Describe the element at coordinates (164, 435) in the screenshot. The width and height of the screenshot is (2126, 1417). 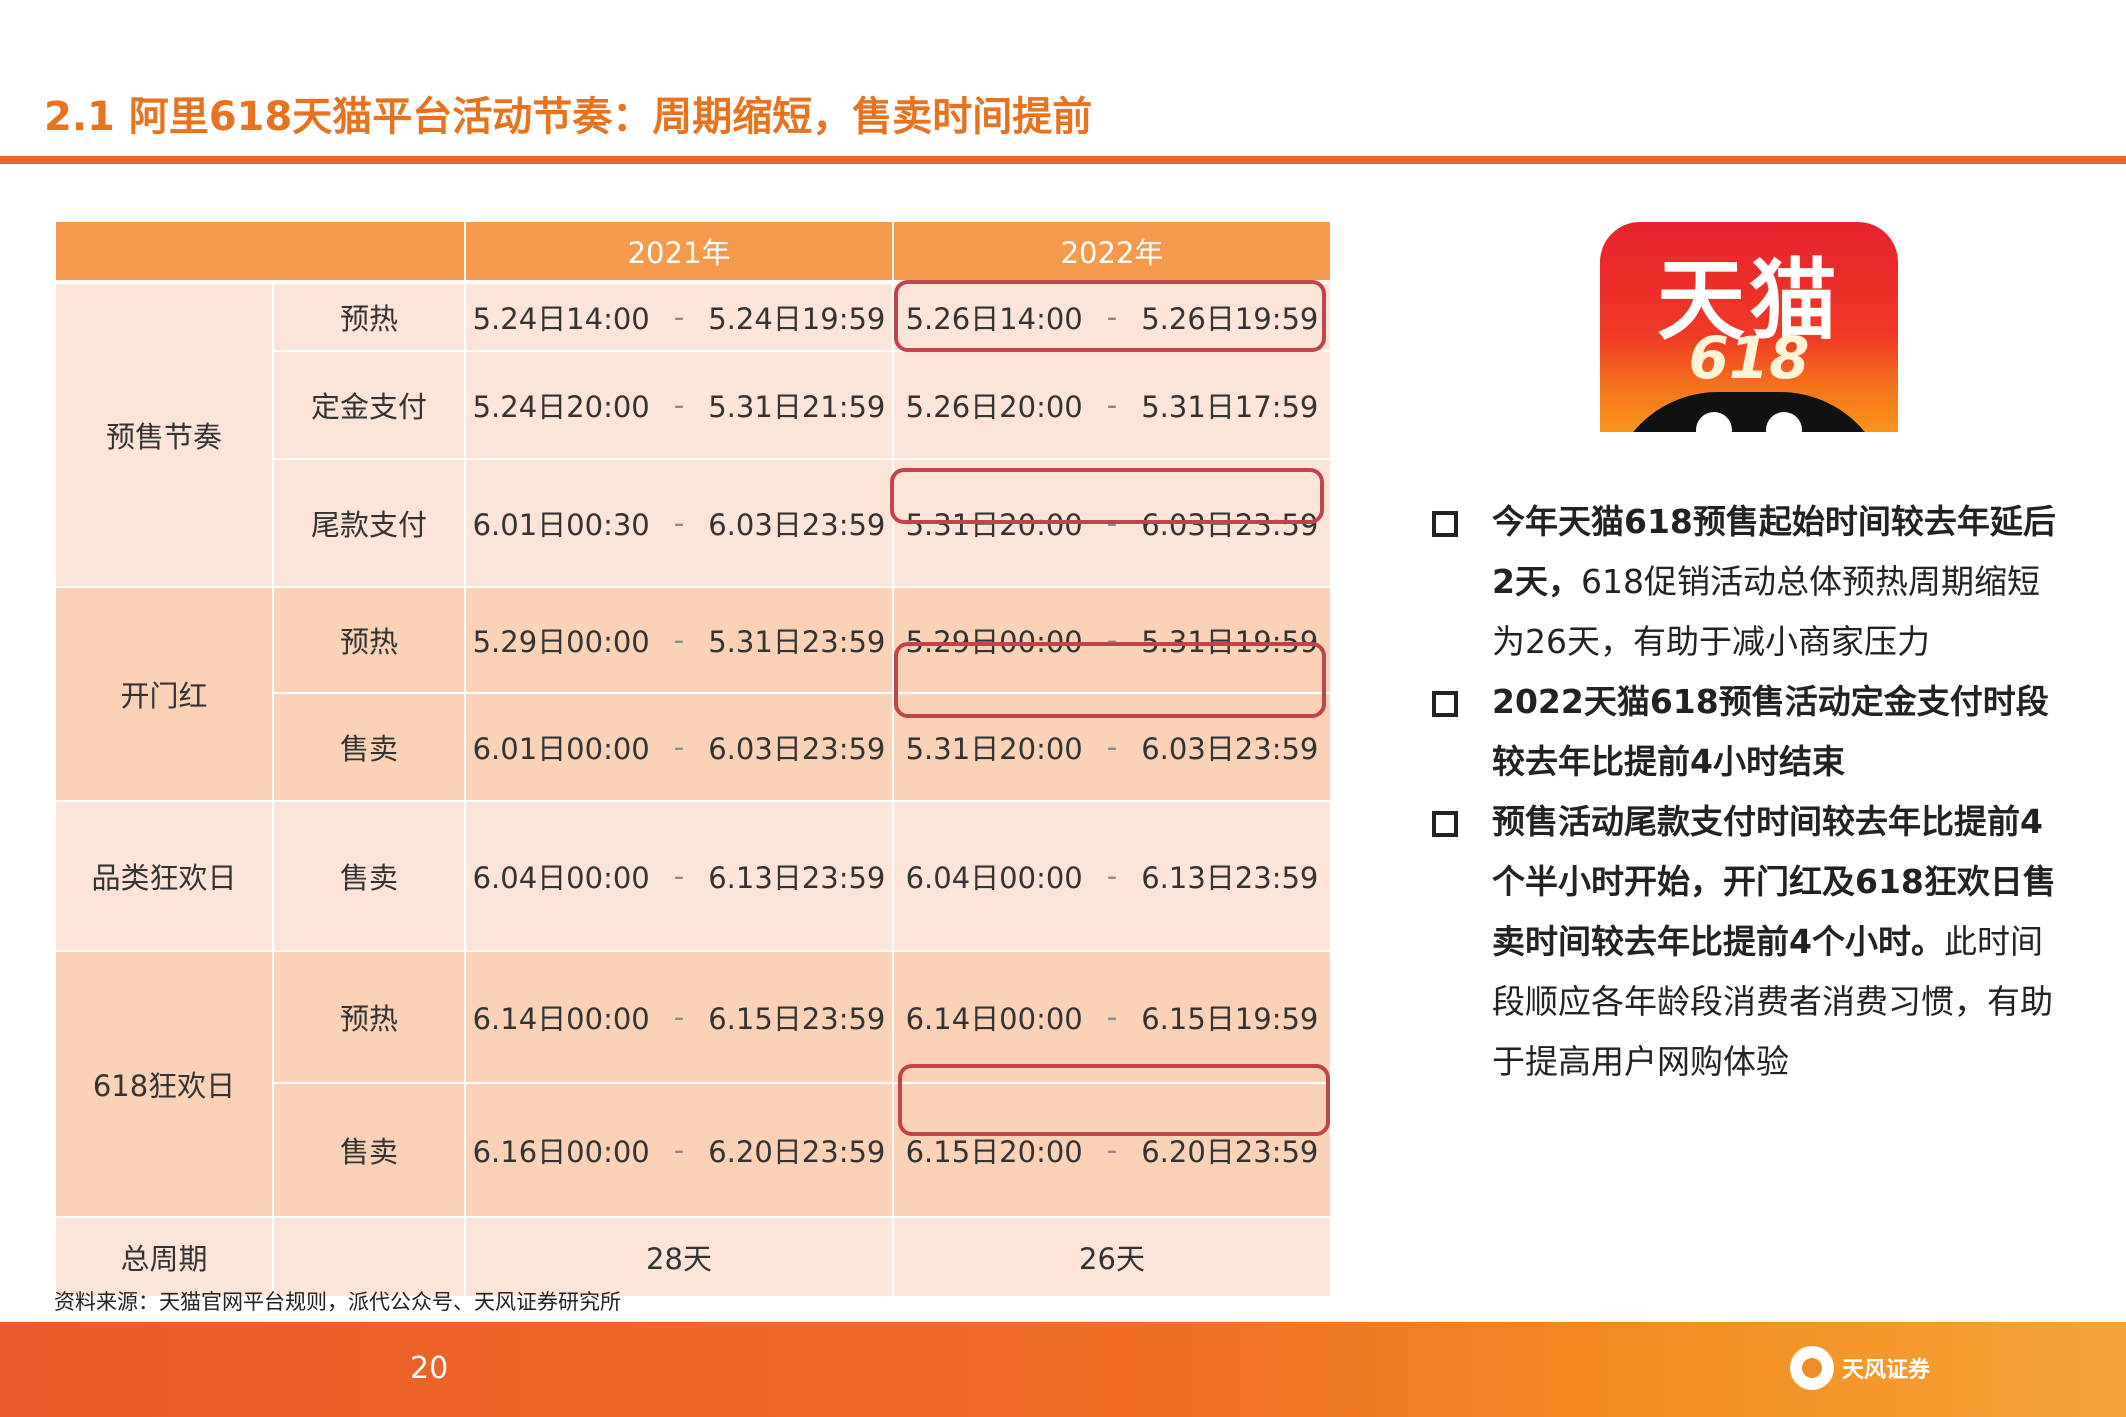
I see `group-presale: 预售节奏` at that location.